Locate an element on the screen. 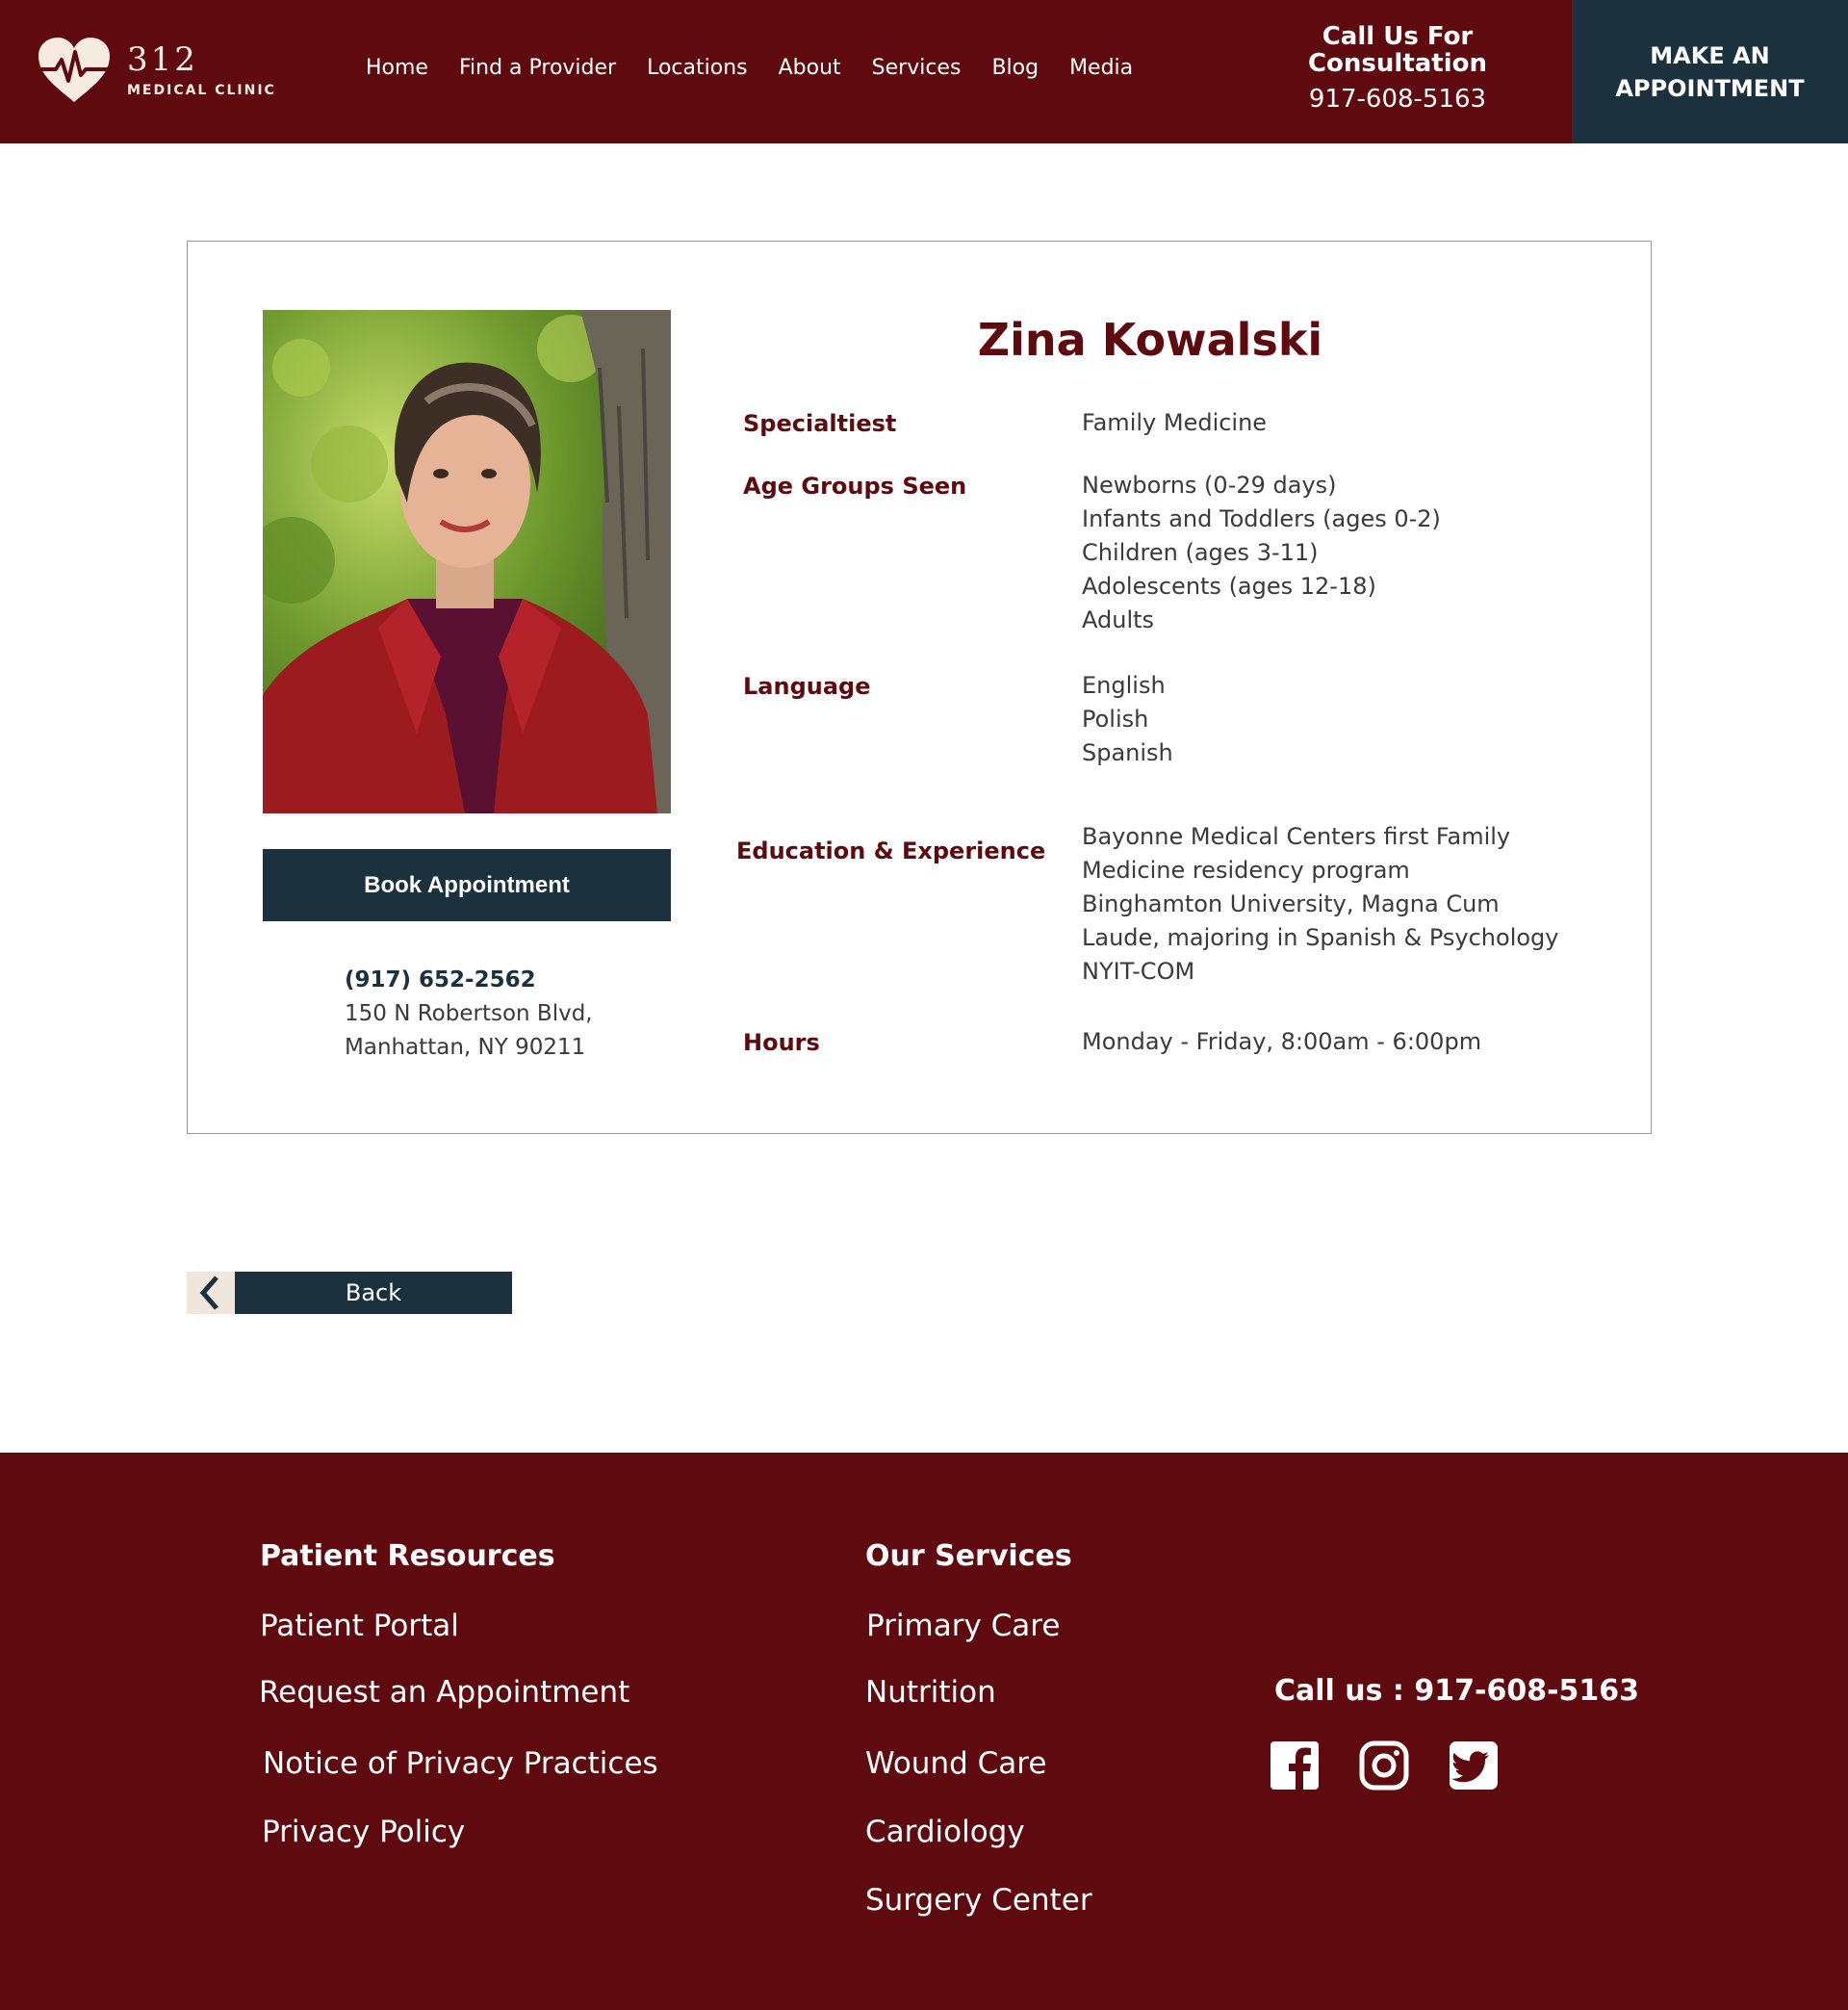 The image size is (1848, 2010). book-appointment-button: Book Appointment is located at coordinates (467, 885).